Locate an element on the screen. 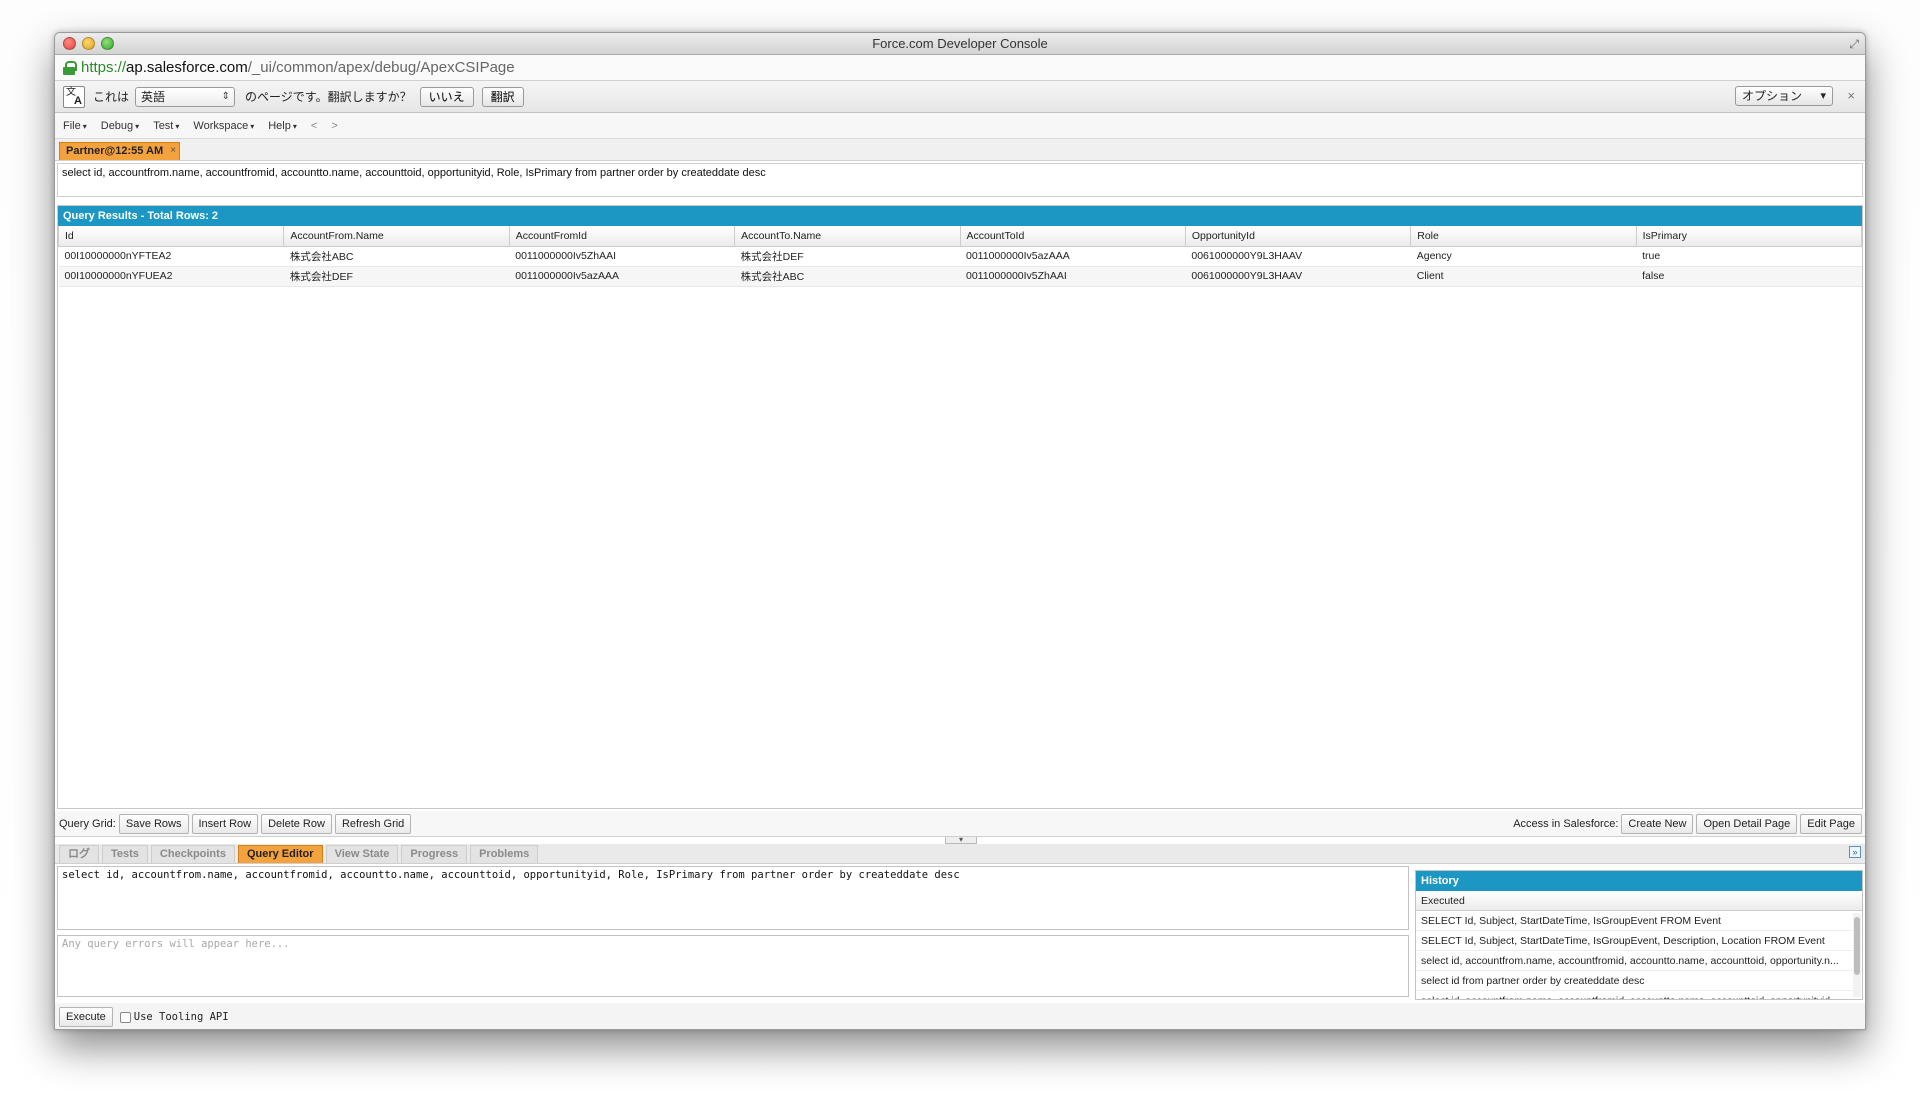  history-scrollbar is located at coordinates (1857, 955).